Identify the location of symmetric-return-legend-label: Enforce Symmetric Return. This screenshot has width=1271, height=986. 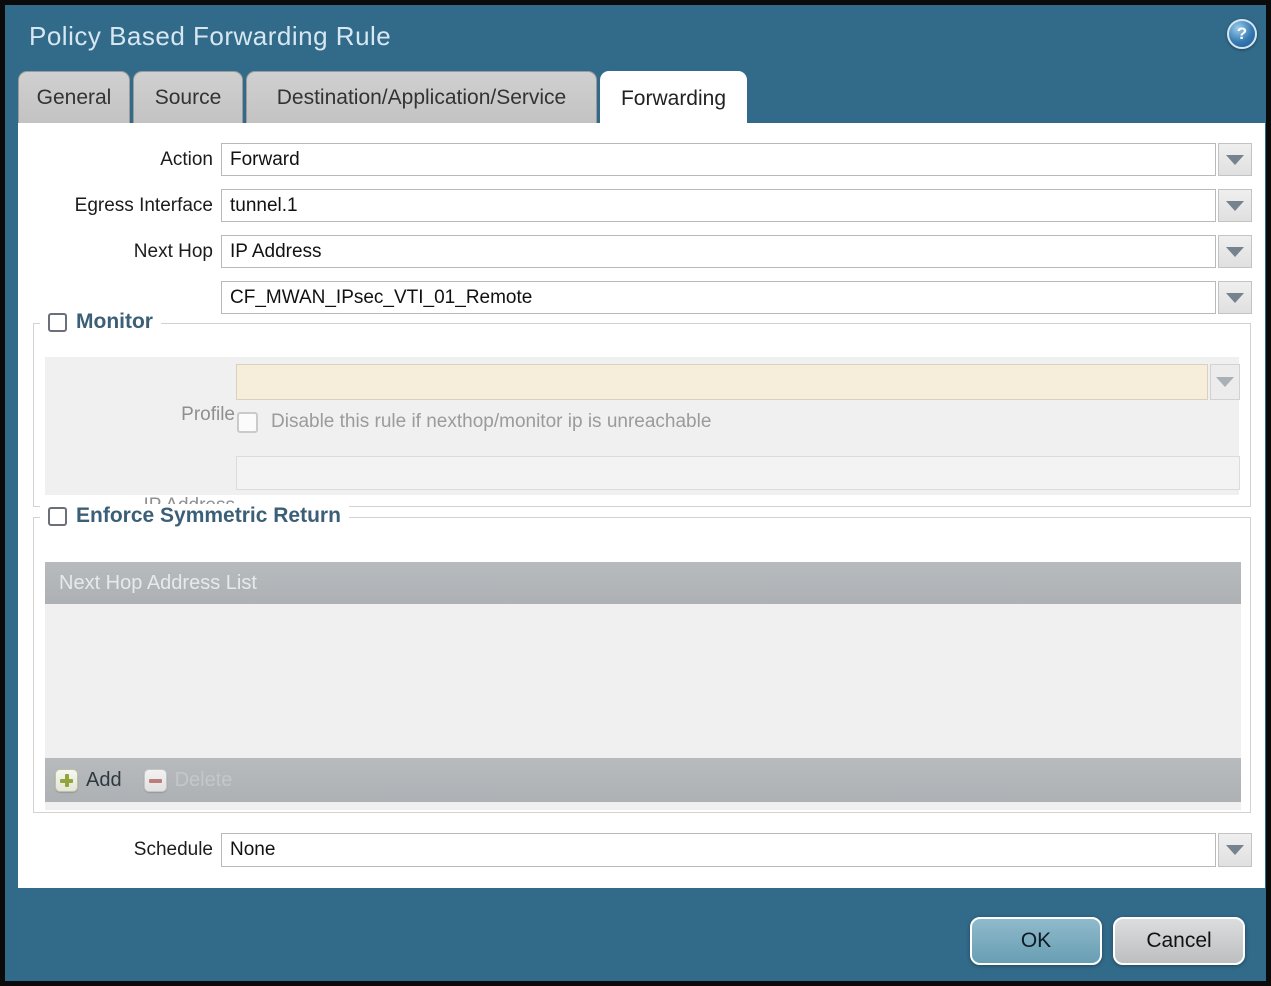
(208, 515).